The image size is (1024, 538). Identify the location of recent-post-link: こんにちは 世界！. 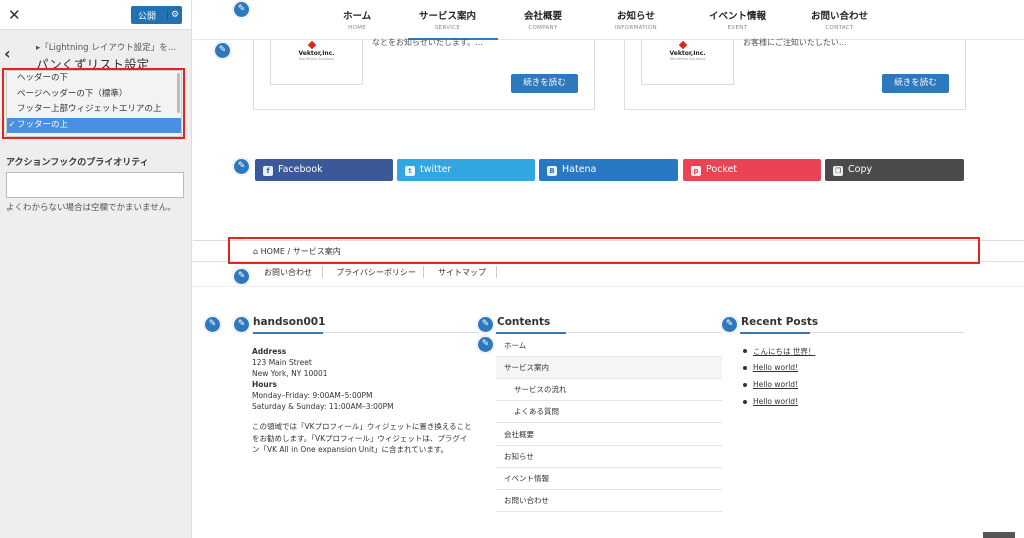
(778, 351).